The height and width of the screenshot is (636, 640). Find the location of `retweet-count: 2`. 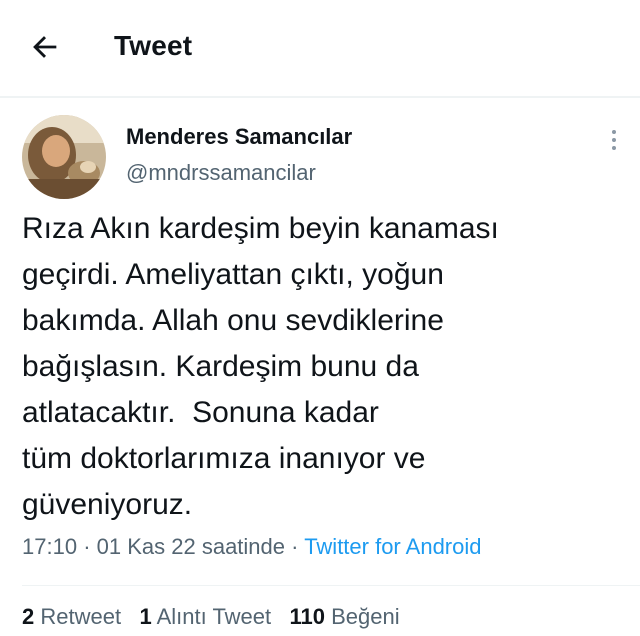

retweet-count: 2 is located at coordinates (28, 616).